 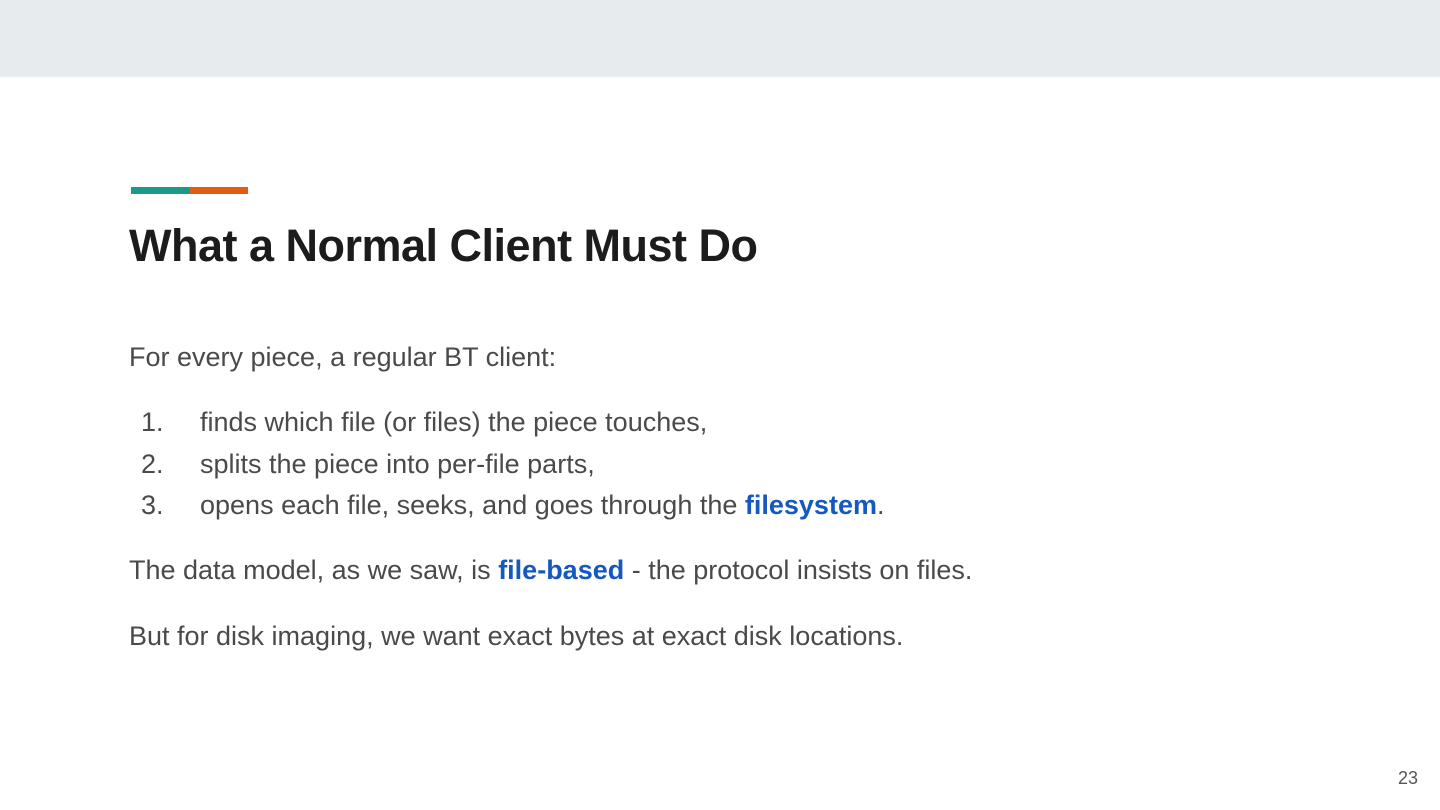 I want to click on list-text: splits the piece into per-file parts,, so click(x=397, y=463).